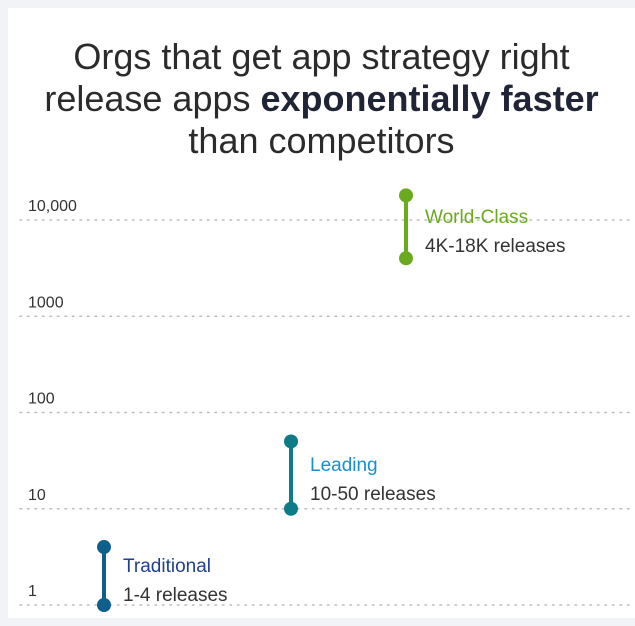  Describe the element at coordinates (344, 465) in the screenshot. I see `range-label: Leading` at that location.